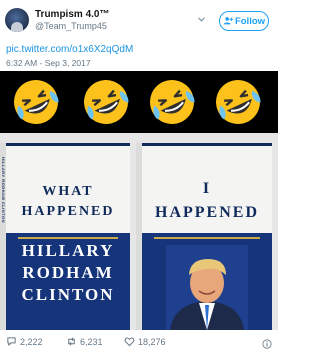 This screenshot has height=356, width=320. Describe the element at coordinates (69, 49) in the screenshot. I see `tweet-media-link: pic.twitter.com/o1x6X2qQdM` at that location.